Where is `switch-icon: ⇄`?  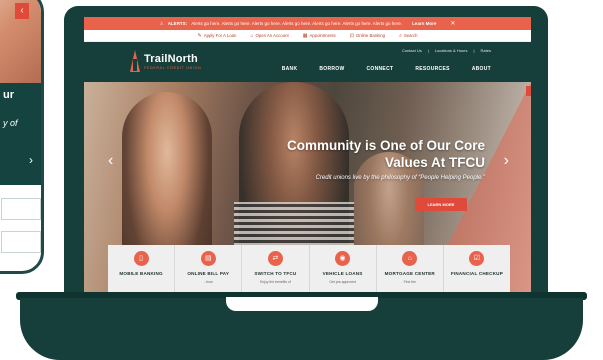
switch-icon: ⇄ is located at coordinates (275, 258).